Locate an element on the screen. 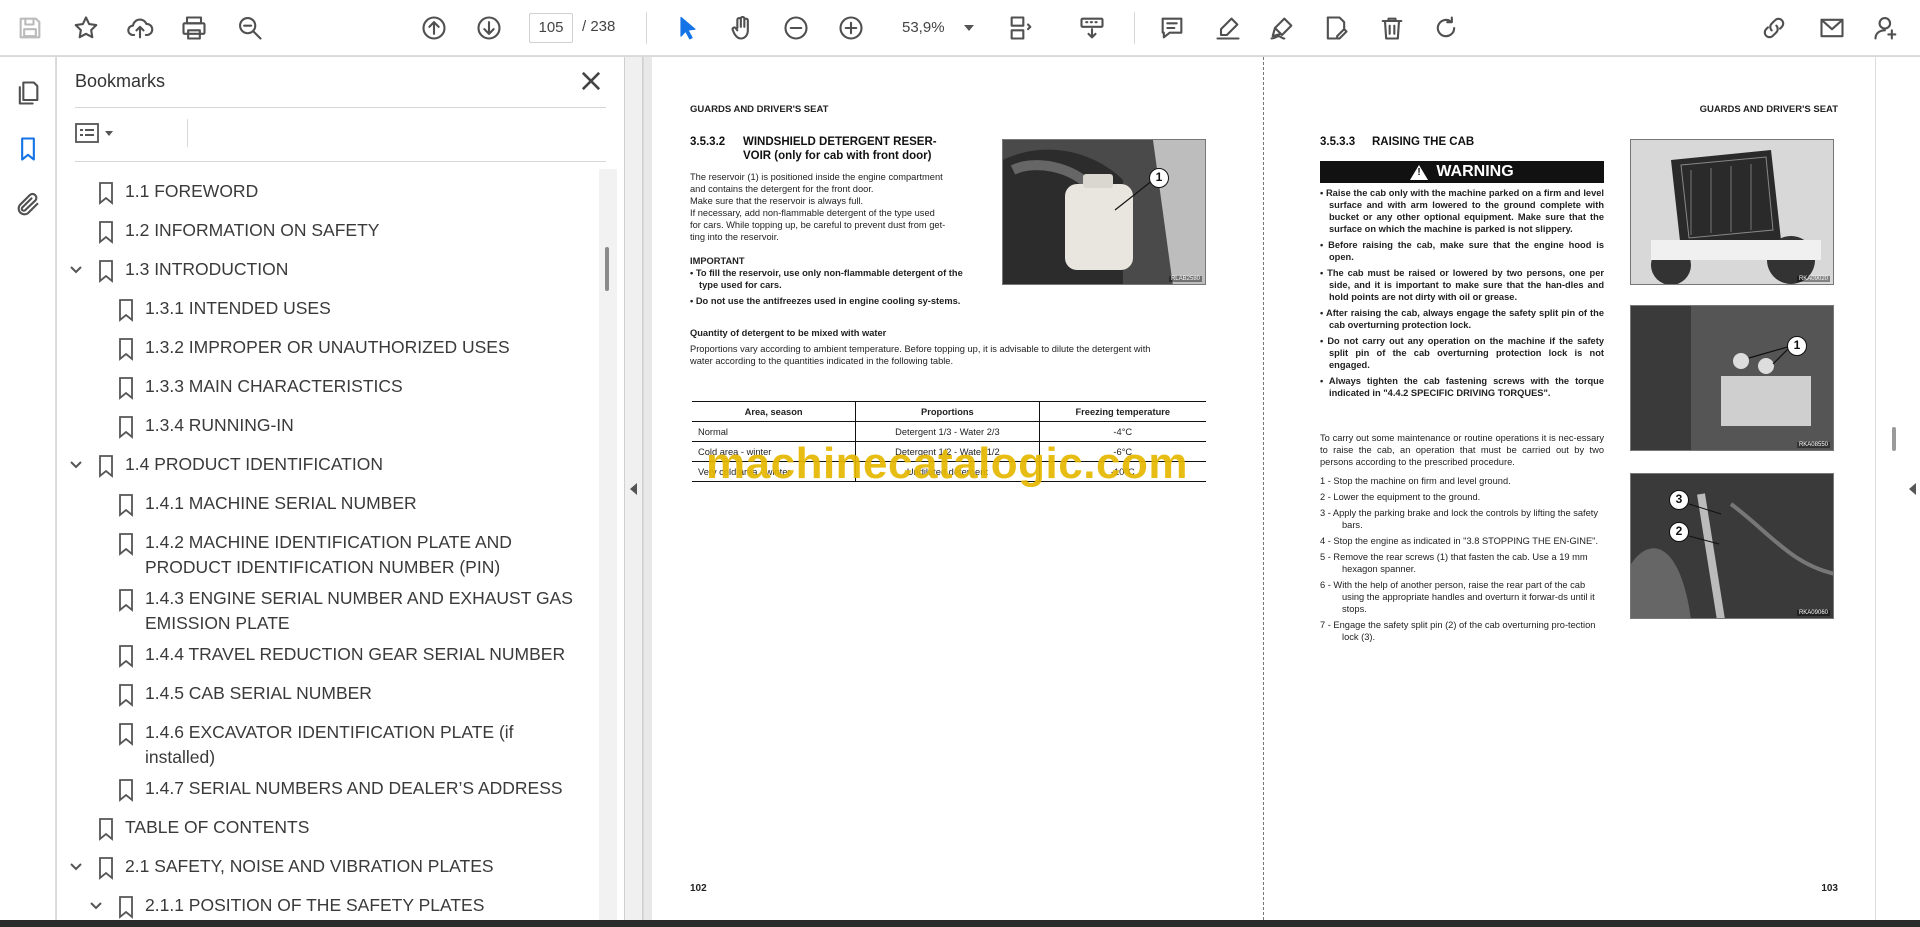 Image resolution: width=1920 pixels, height=927 pixels. bookmark-label: 1.4.5 CAB SERIAL NUMBER is located at coordinates (258, 693).